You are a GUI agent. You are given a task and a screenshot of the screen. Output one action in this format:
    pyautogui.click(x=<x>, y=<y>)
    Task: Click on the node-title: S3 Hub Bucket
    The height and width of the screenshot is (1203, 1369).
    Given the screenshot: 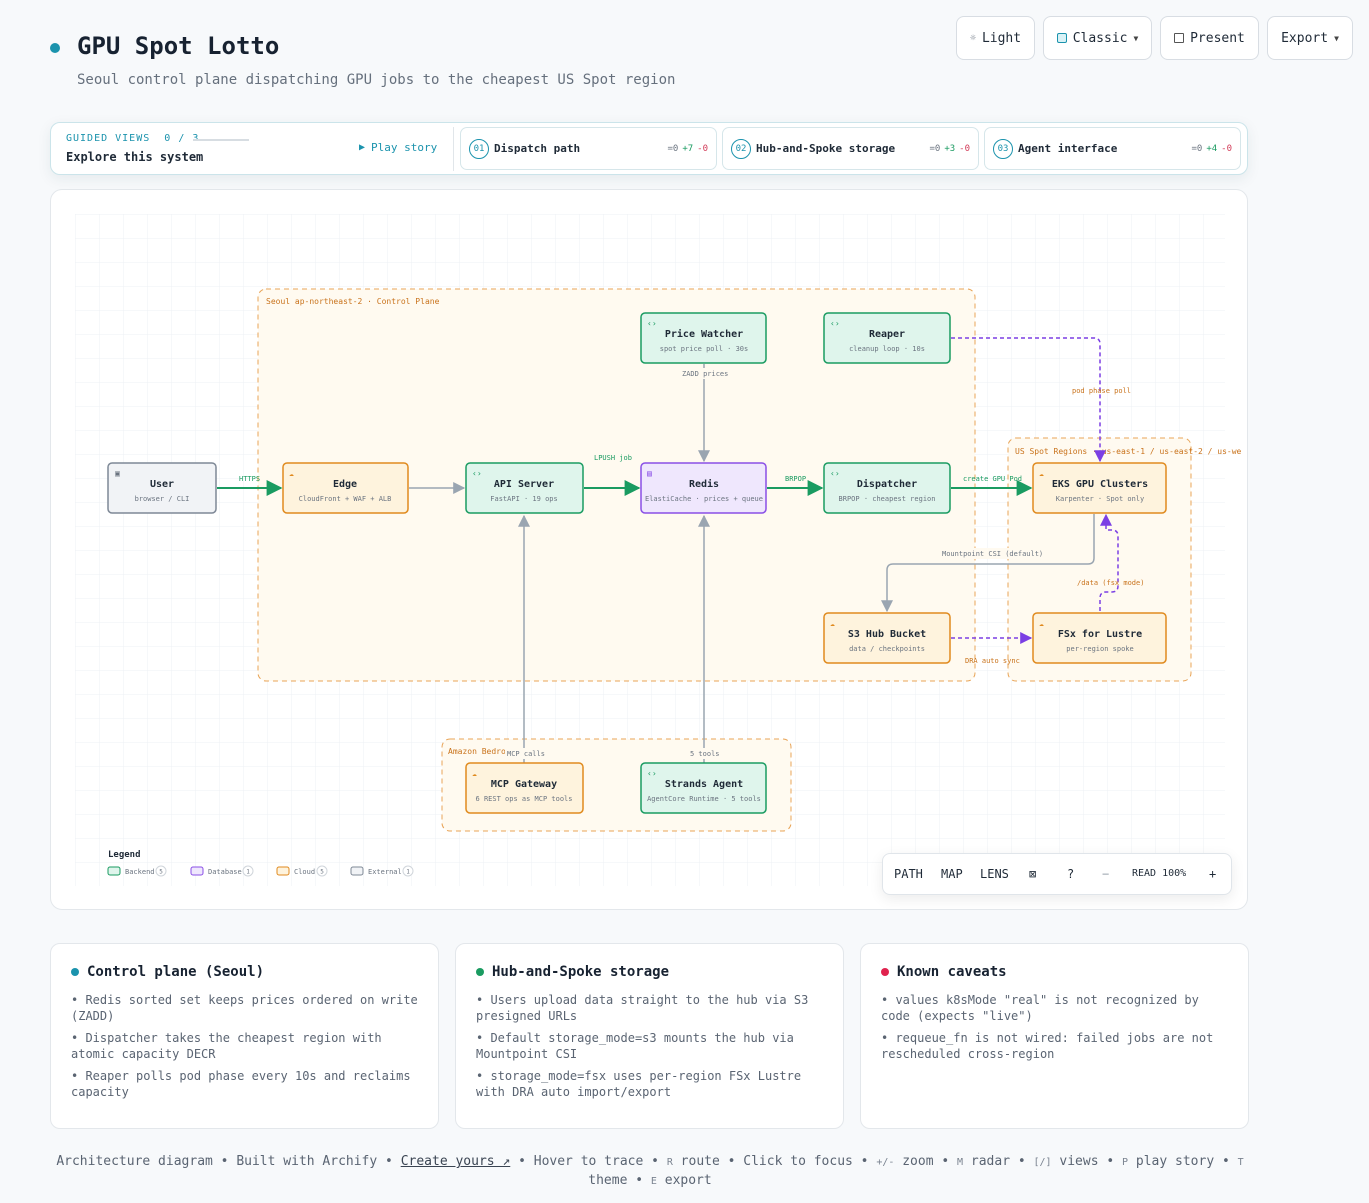 What is the action you would take?
    pyautogui.click(x=887, y=634)
    